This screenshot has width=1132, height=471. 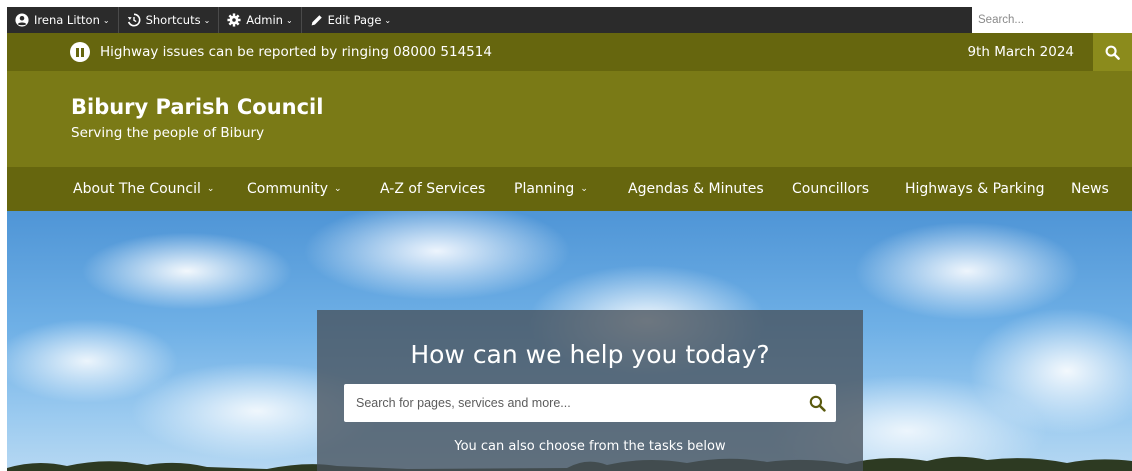 What do you see at coordinates (137, 189) in the screenshot?
I see `nav-item-label: About The Council` at bounding box center [137, 189].